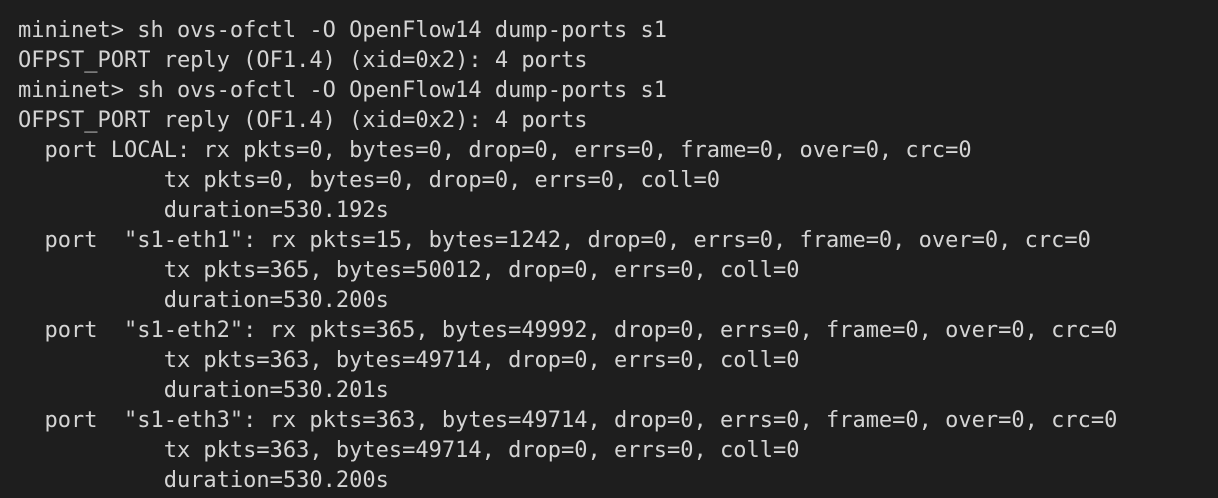  What do you see at coordinates (203, 300) in the screenshot?
I see `port-s1-eth1-duration-line: duration=530.200s` at bounding box center [203, 300].